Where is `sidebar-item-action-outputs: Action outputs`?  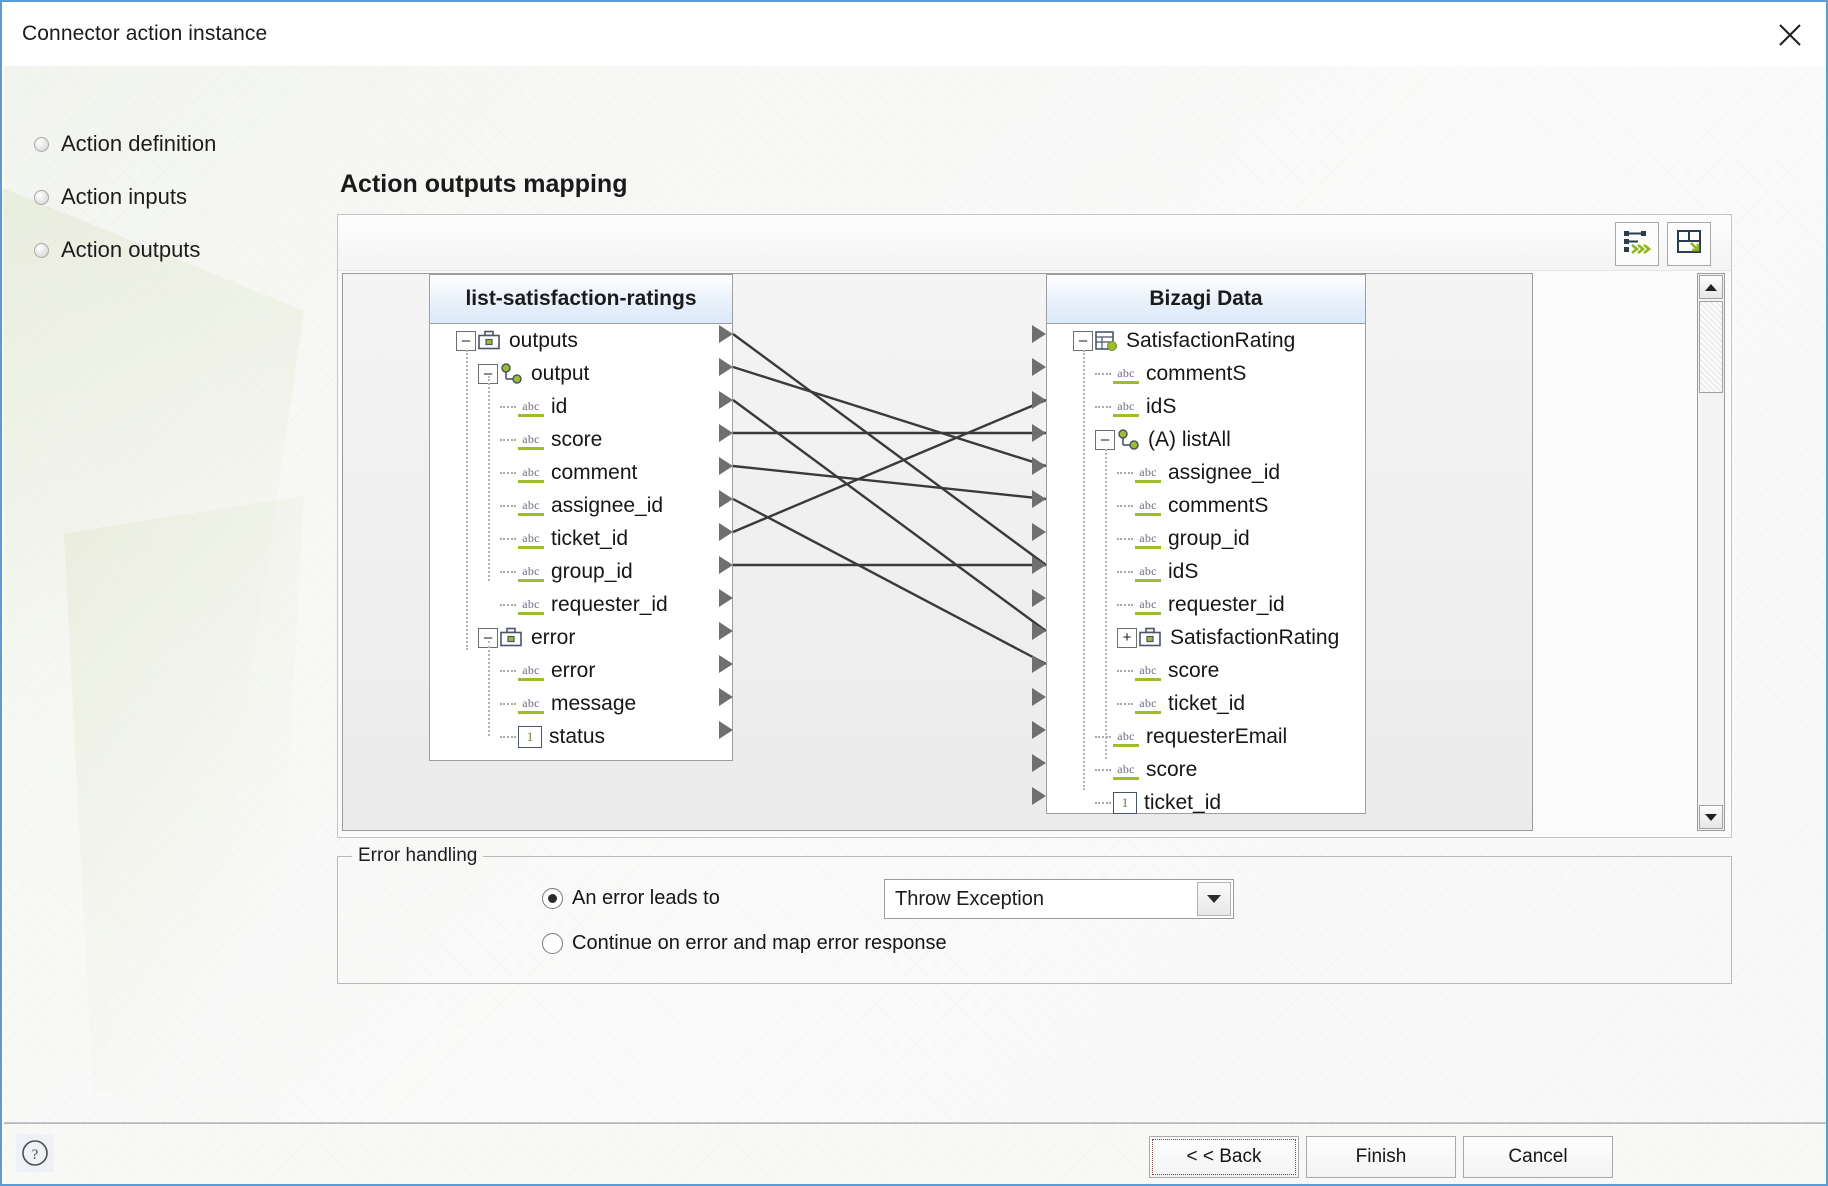 sidebar-item-action-outputs: Action outputs is located at coordinates (184, 250).